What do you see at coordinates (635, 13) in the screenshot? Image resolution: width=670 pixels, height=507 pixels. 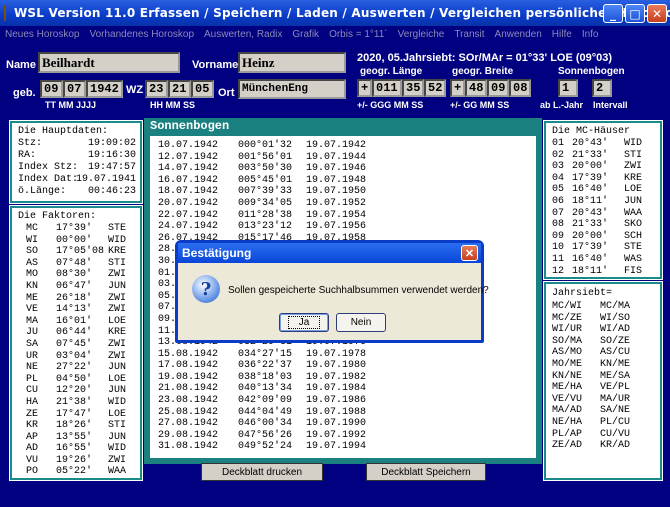 I see `maximize-button: □` at bounding box center [635, 13].